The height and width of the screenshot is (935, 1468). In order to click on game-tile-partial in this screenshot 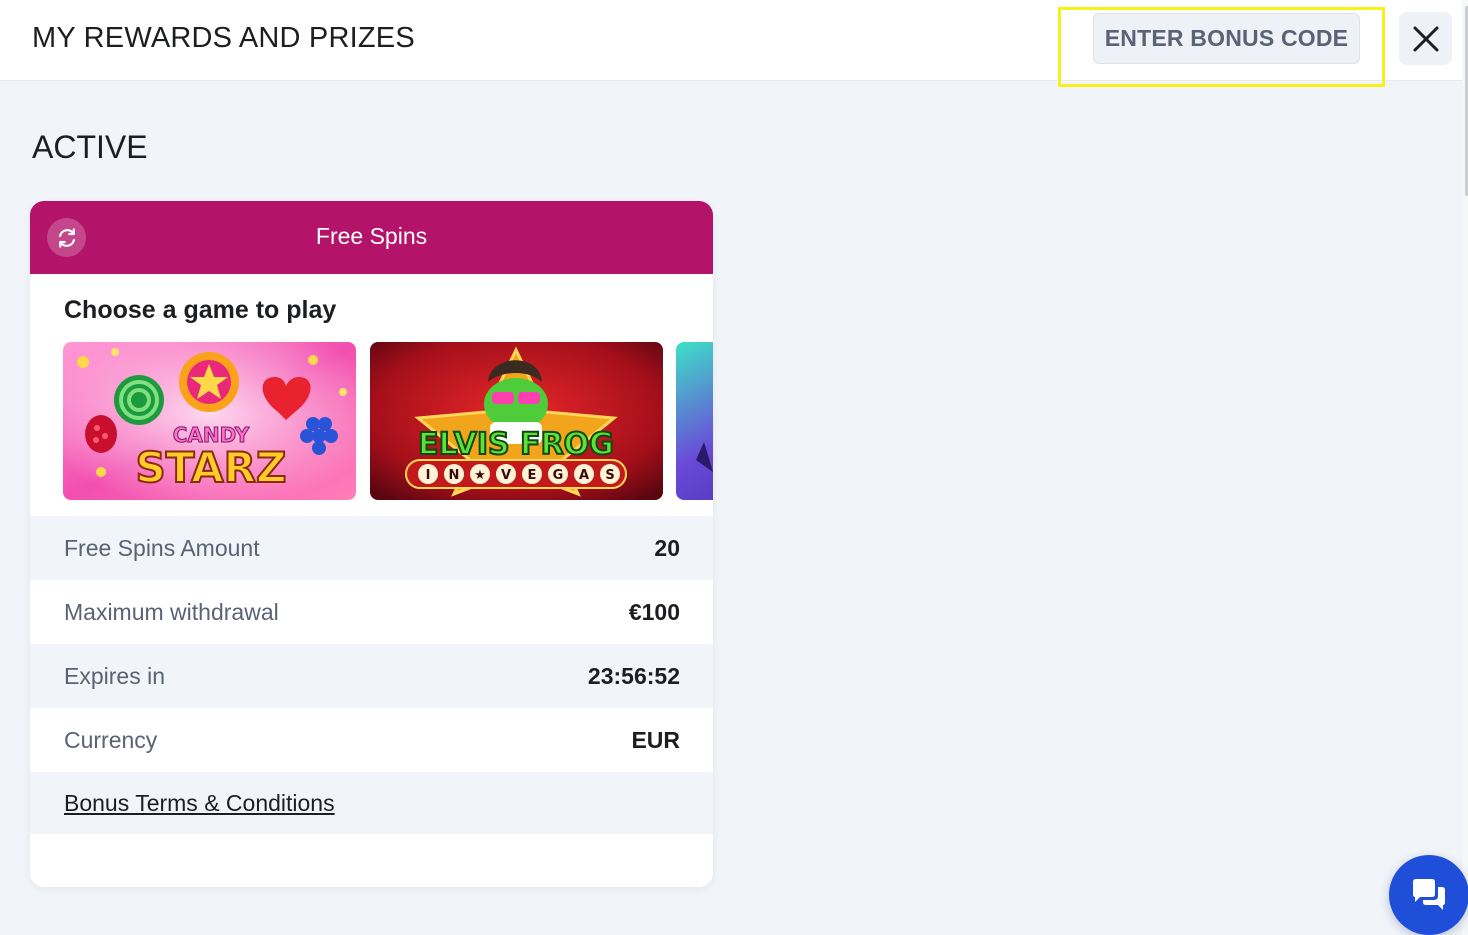, I will do `click(694, 421)`.